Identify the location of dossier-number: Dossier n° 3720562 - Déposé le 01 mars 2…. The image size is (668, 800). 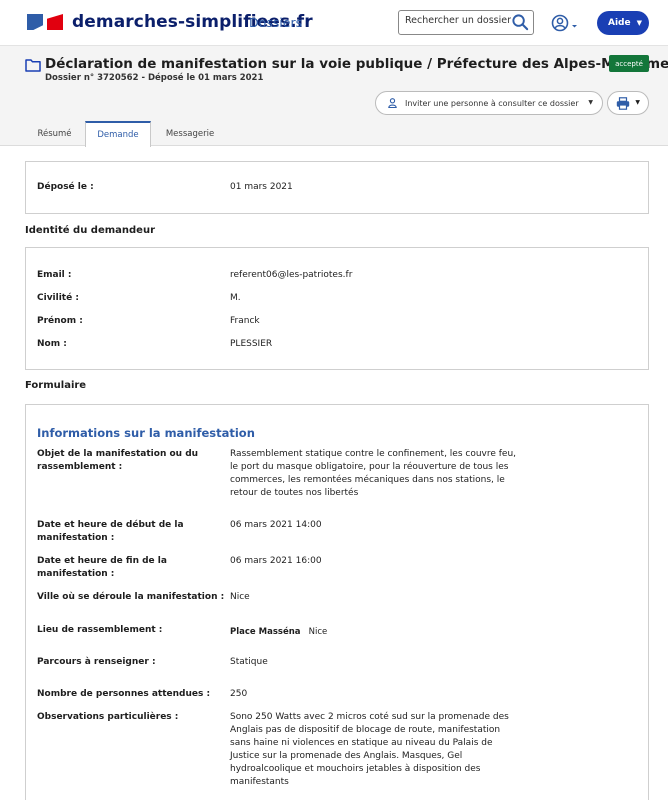
(154, 78).